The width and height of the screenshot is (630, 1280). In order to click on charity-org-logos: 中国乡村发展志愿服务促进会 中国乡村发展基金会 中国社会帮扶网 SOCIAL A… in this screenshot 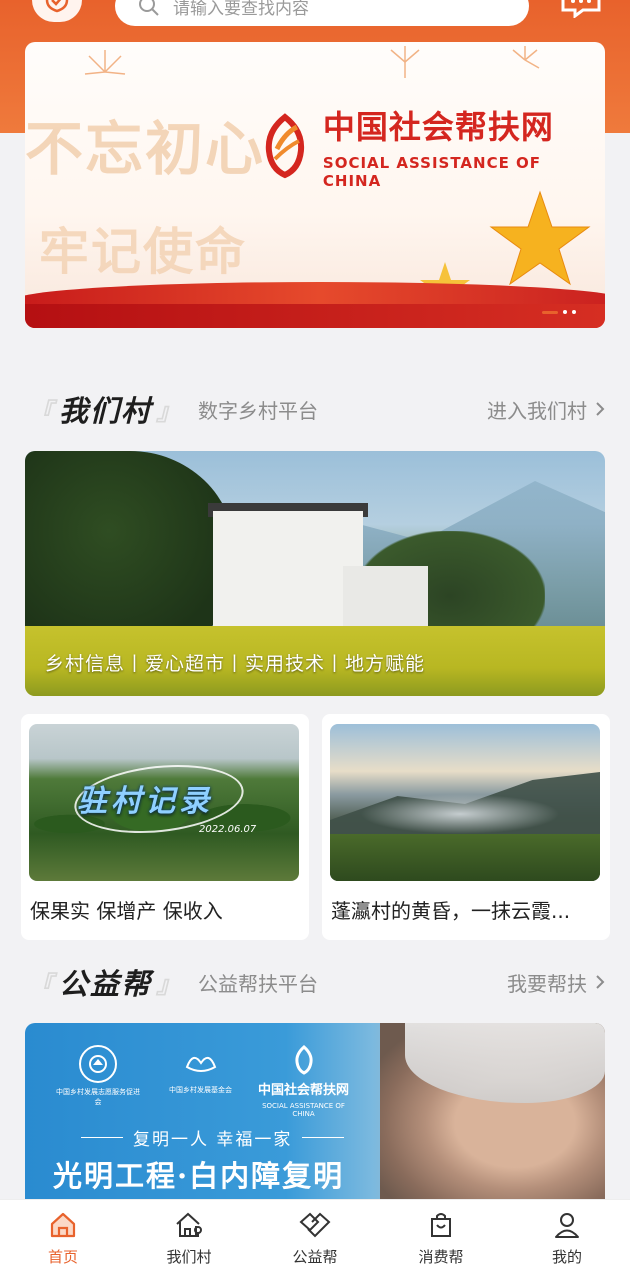, I will do `click(201, 1081)`.